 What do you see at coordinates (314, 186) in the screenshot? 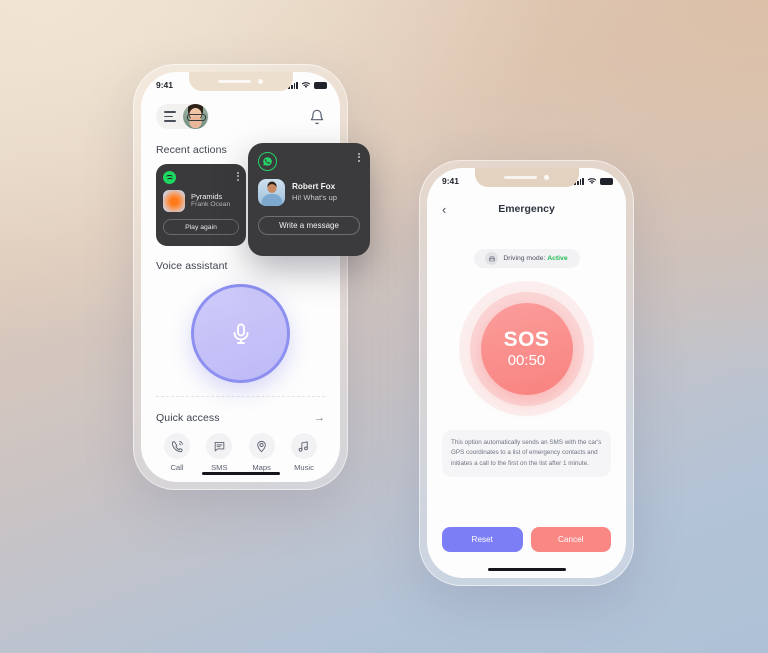
I see `whatsapp-sender-name: Robert Fox` at bounding box center [314, 186].